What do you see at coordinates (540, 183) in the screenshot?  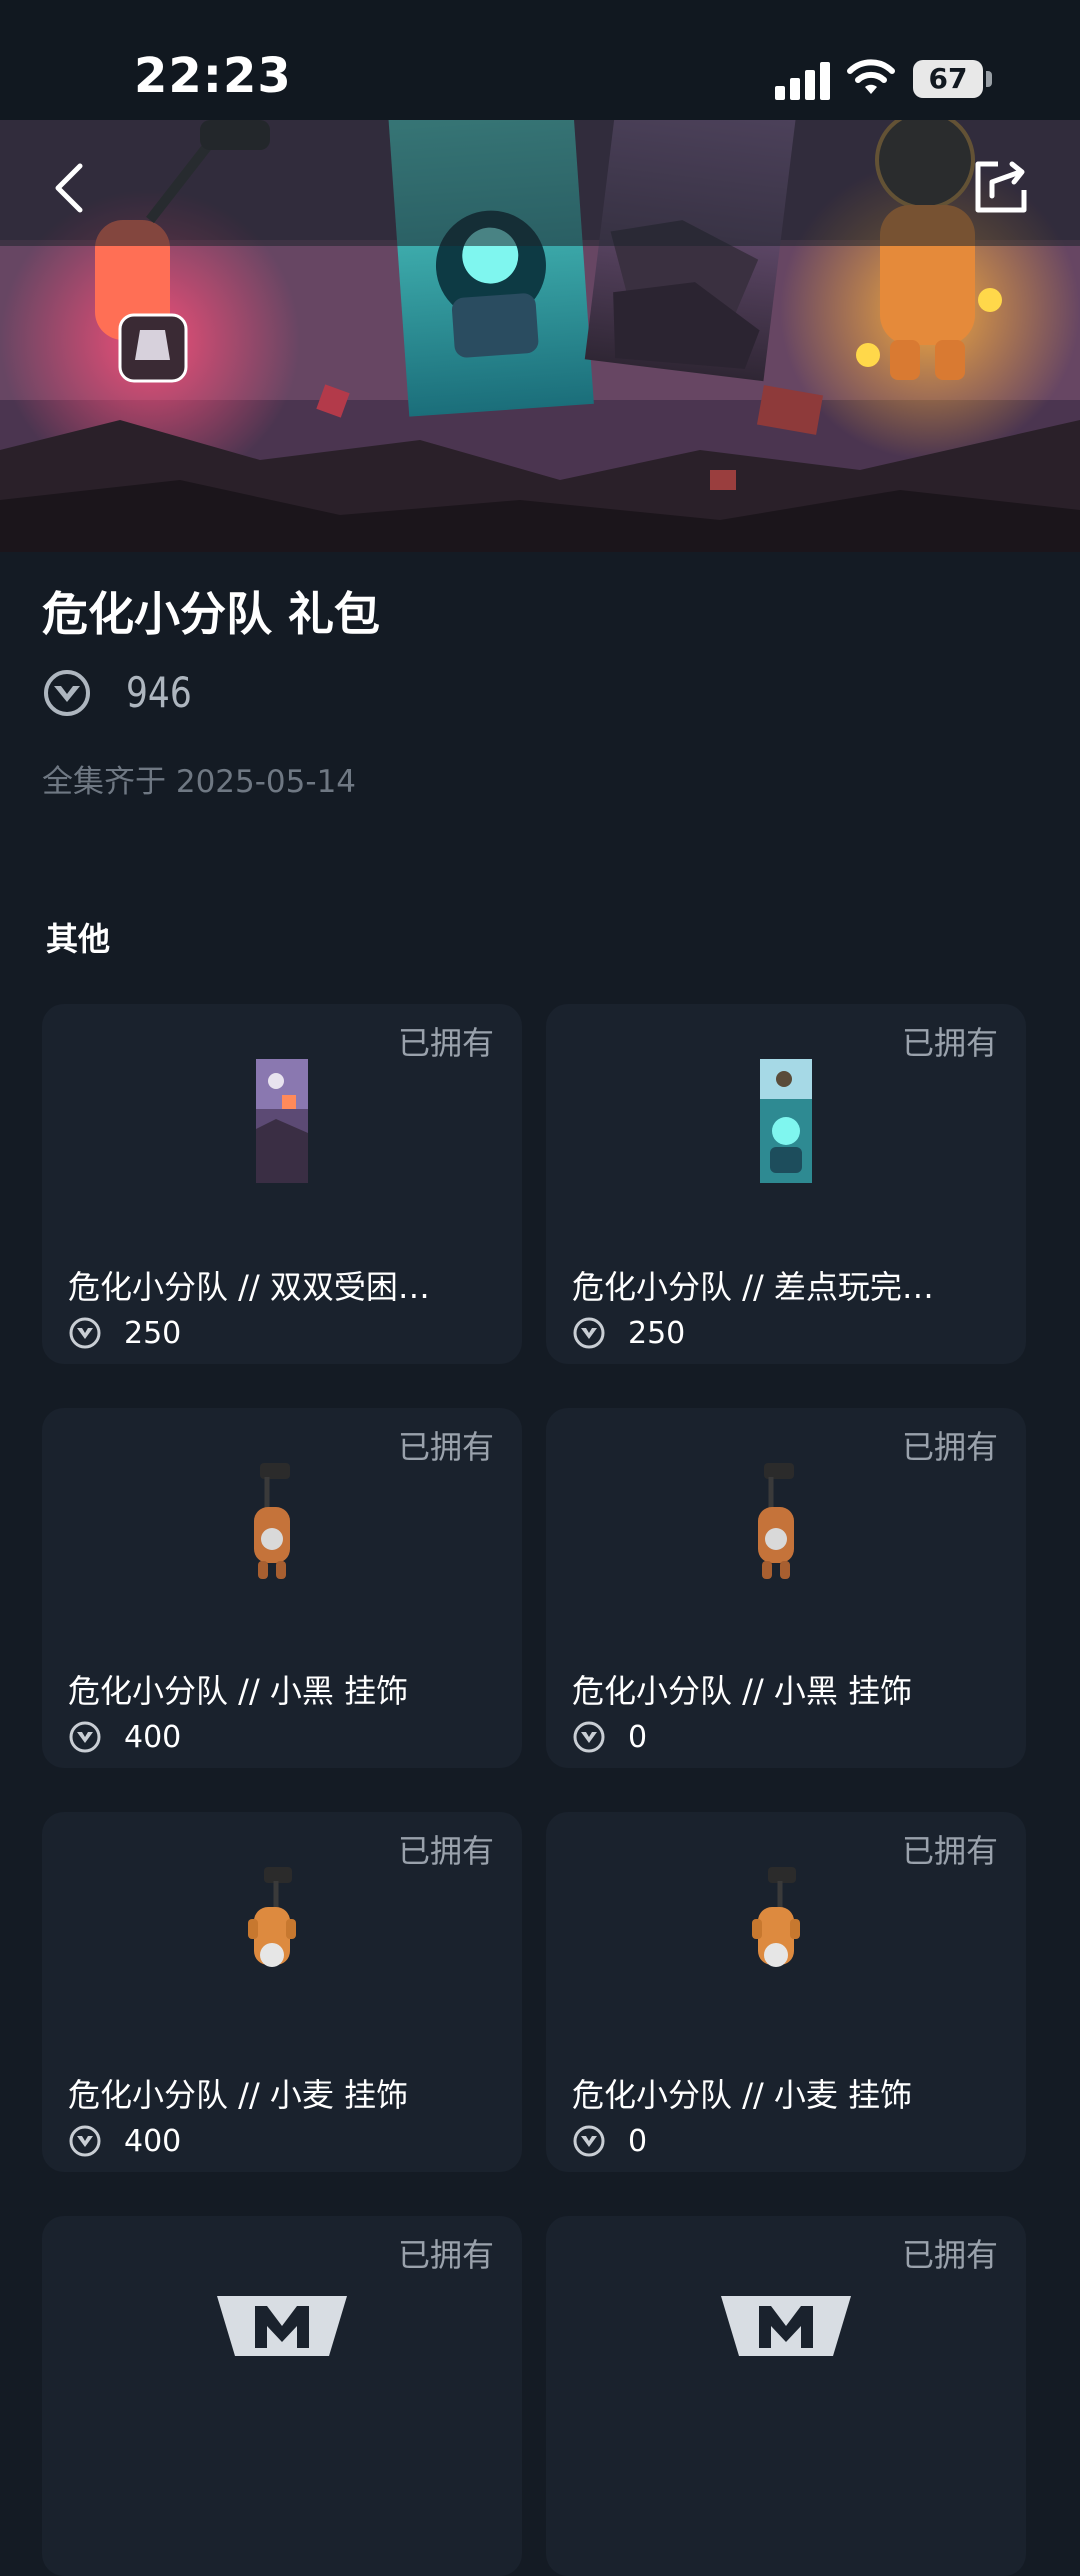 I see `banner-toolbar-band` at bounding box center [540, 183].